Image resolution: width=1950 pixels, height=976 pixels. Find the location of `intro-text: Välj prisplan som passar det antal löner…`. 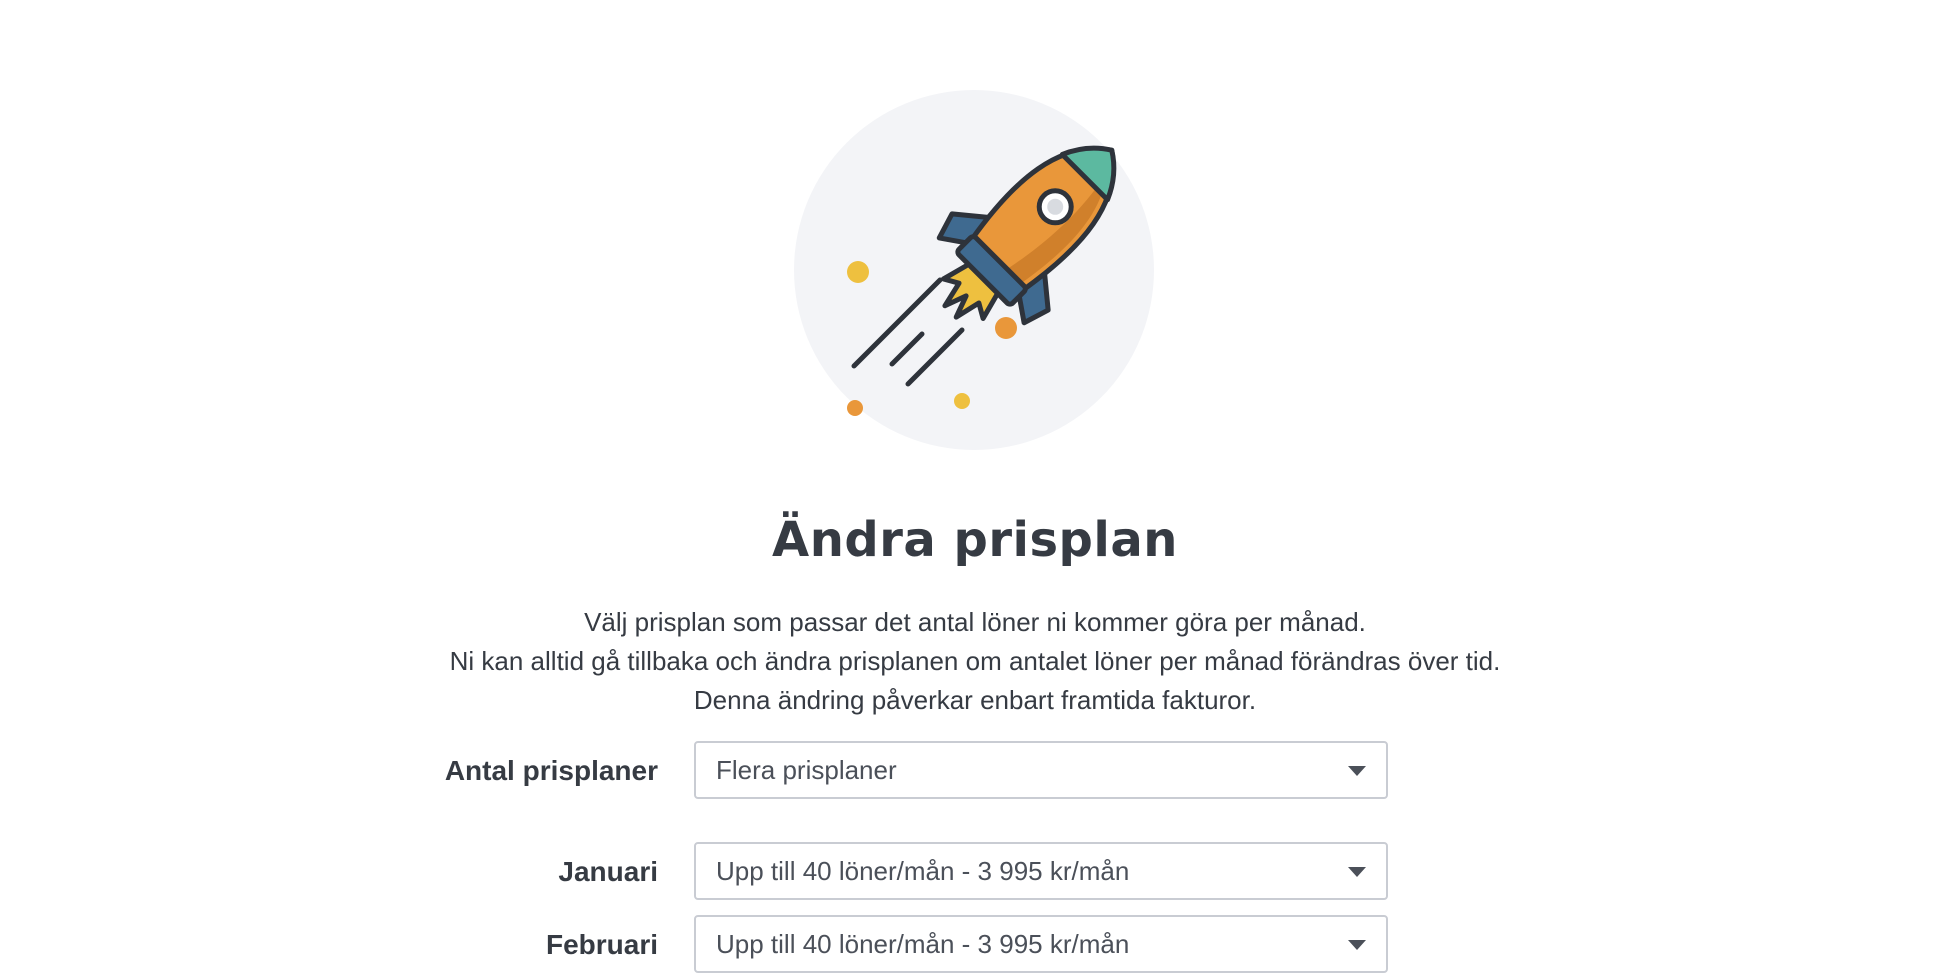

intro-text: Välj prisplan som passar det antal löner… is located at coordinates (975, 661).